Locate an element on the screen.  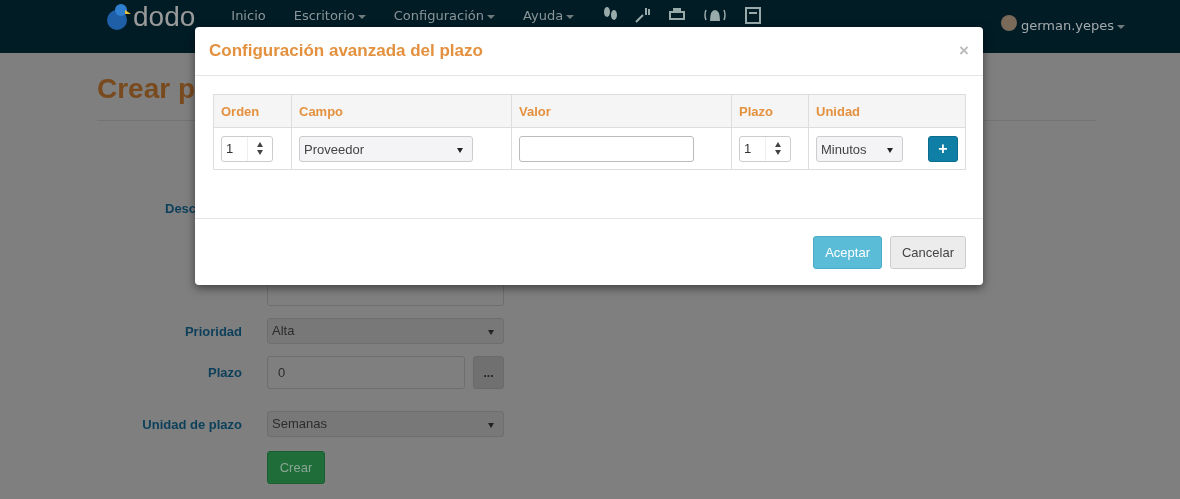
select-field: Semanas is located at coordinates (385, 424).